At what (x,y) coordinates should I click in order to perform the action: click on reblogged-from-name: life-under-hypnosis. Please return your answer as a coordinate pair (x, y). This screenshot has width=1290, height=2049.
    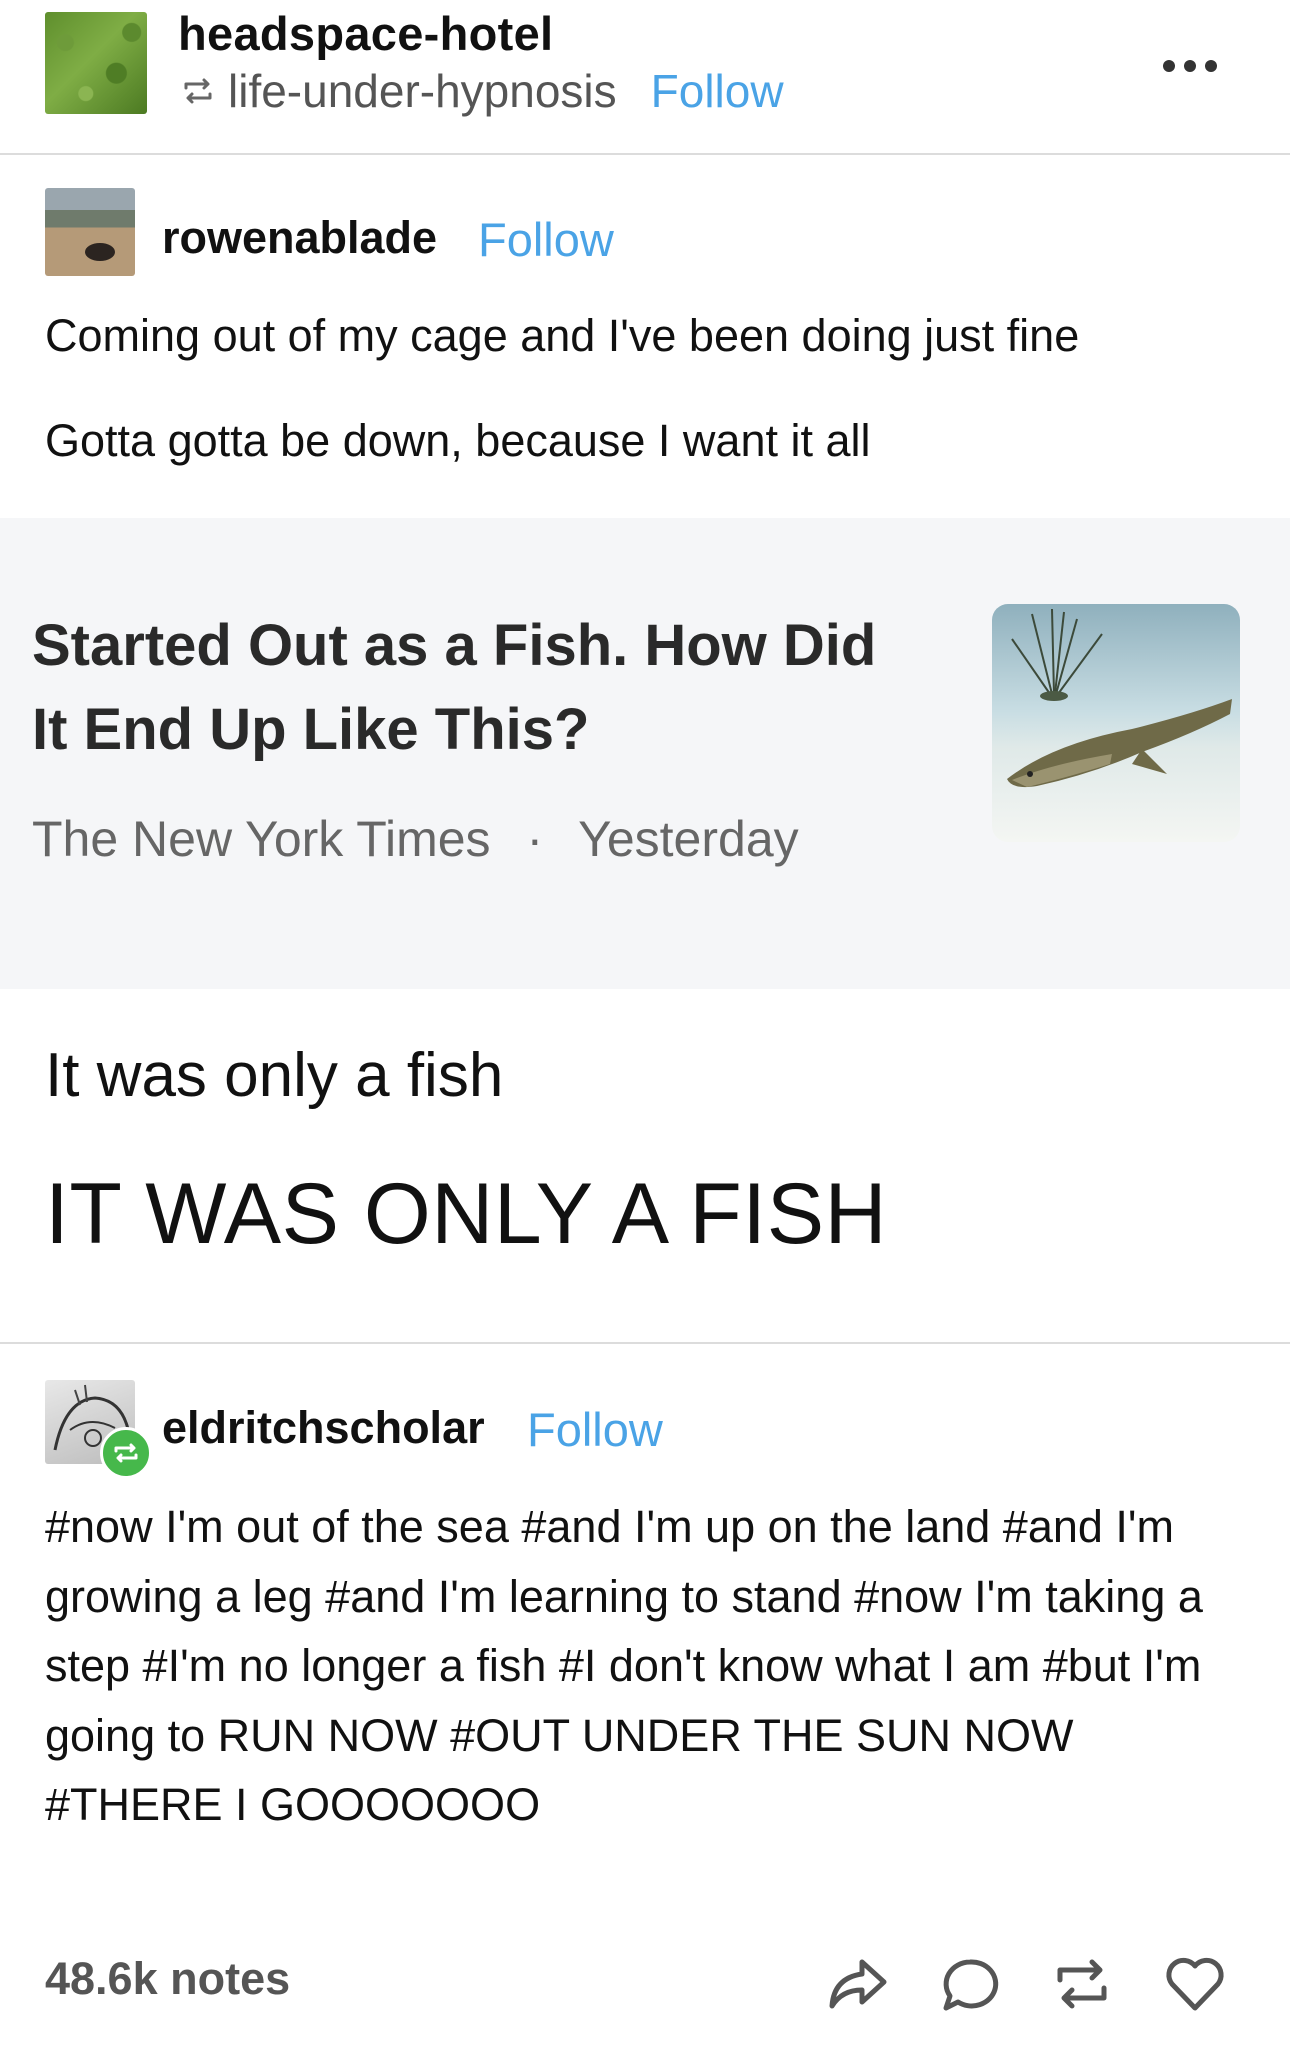
    Looking at the image, I should click on (422, 91).